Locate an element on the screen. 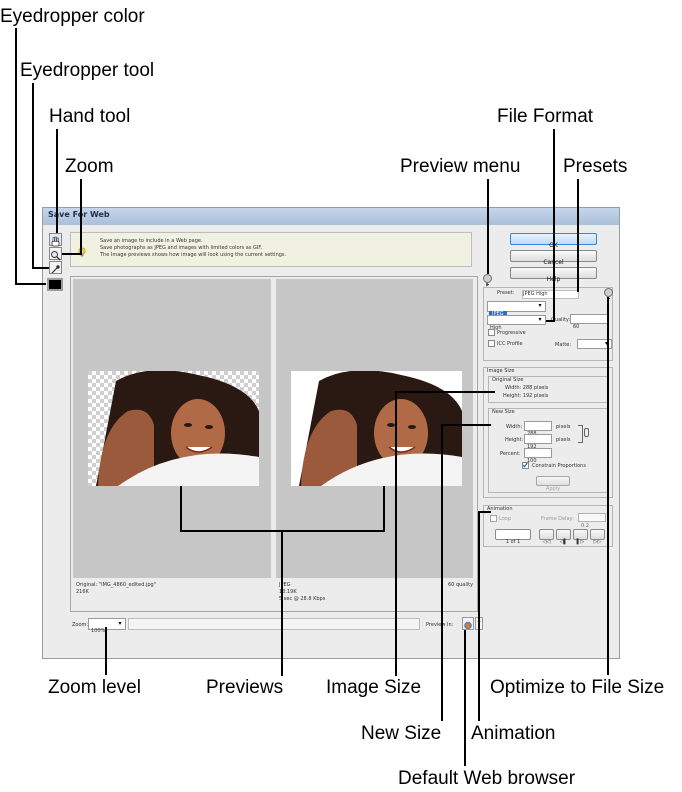 The image size is (682, 792). callout-eyedropper-tool: Eyedropper tool is located at coordinates (87, 70).